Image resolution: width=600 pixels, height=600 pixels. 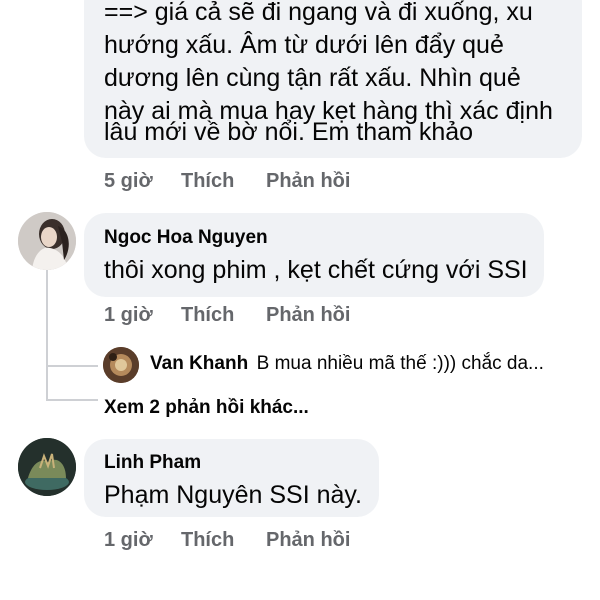 What do you see at coordinates (152, 463) in the screenshot?
I see `comment-author: Linh Pham` at bounding box center [152, 463].